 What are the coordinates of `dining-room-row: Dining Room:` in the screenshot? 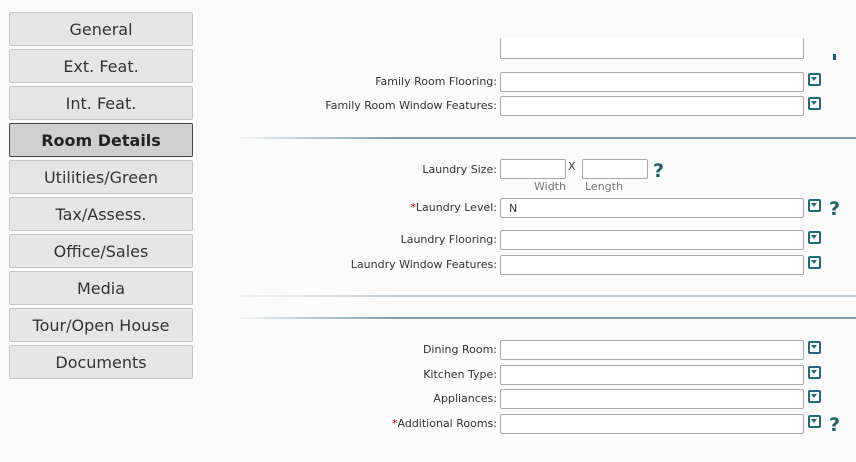 It's located at (548, 350).